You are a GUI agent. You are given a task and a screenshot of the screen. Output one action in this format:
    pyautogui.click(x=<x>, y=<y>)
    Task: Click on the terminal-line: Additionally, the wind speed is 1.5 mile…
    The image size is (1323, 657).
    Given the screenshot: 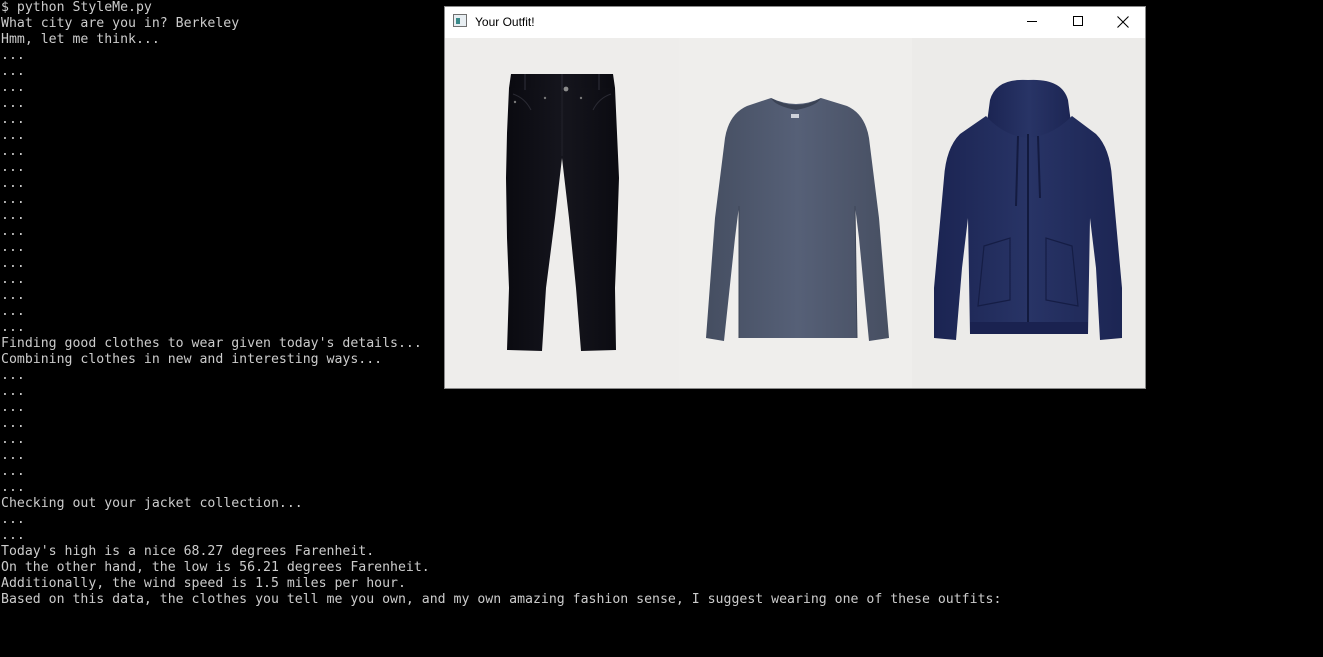 What is the action you would take?
    pyautogui.click(x=203, y=583)
    